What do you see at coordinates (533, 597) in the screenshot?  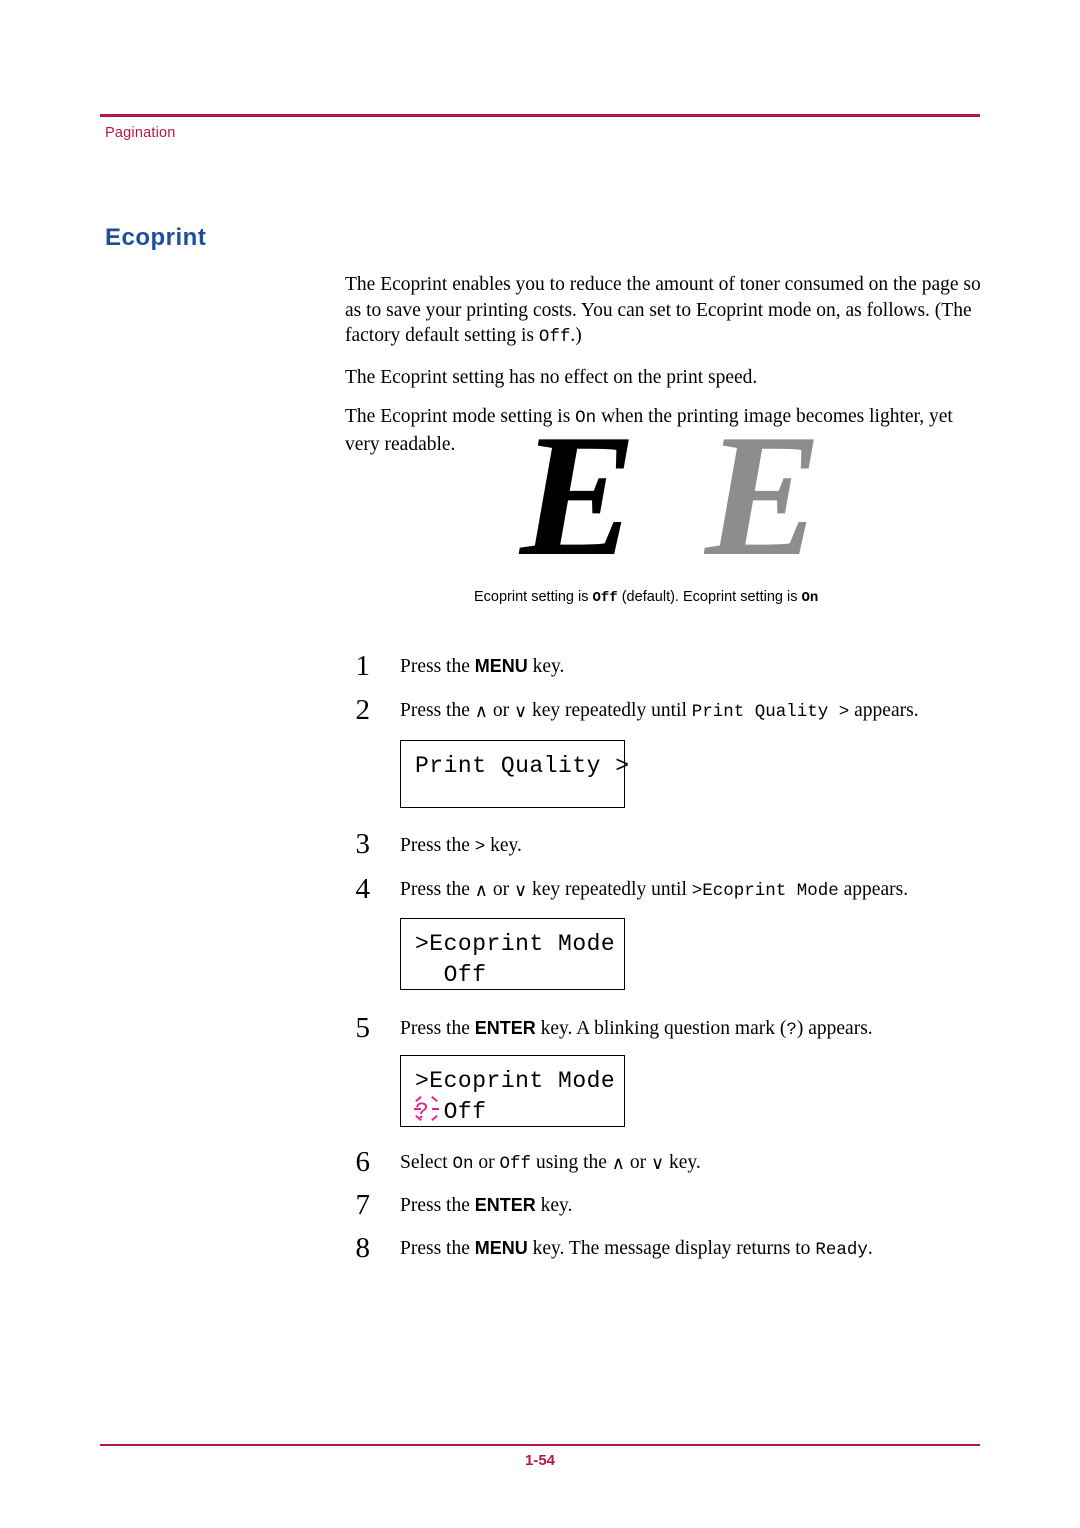 I see `figure-caption-off-head: Ecoprint setting is` at bounding box center [533, 597].